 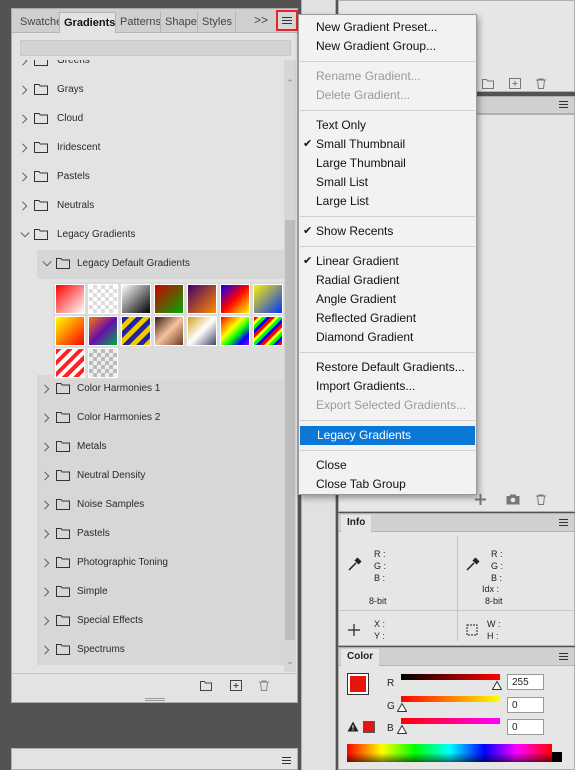 I want to click on gradient-search-input, so click(x=155, y=48).